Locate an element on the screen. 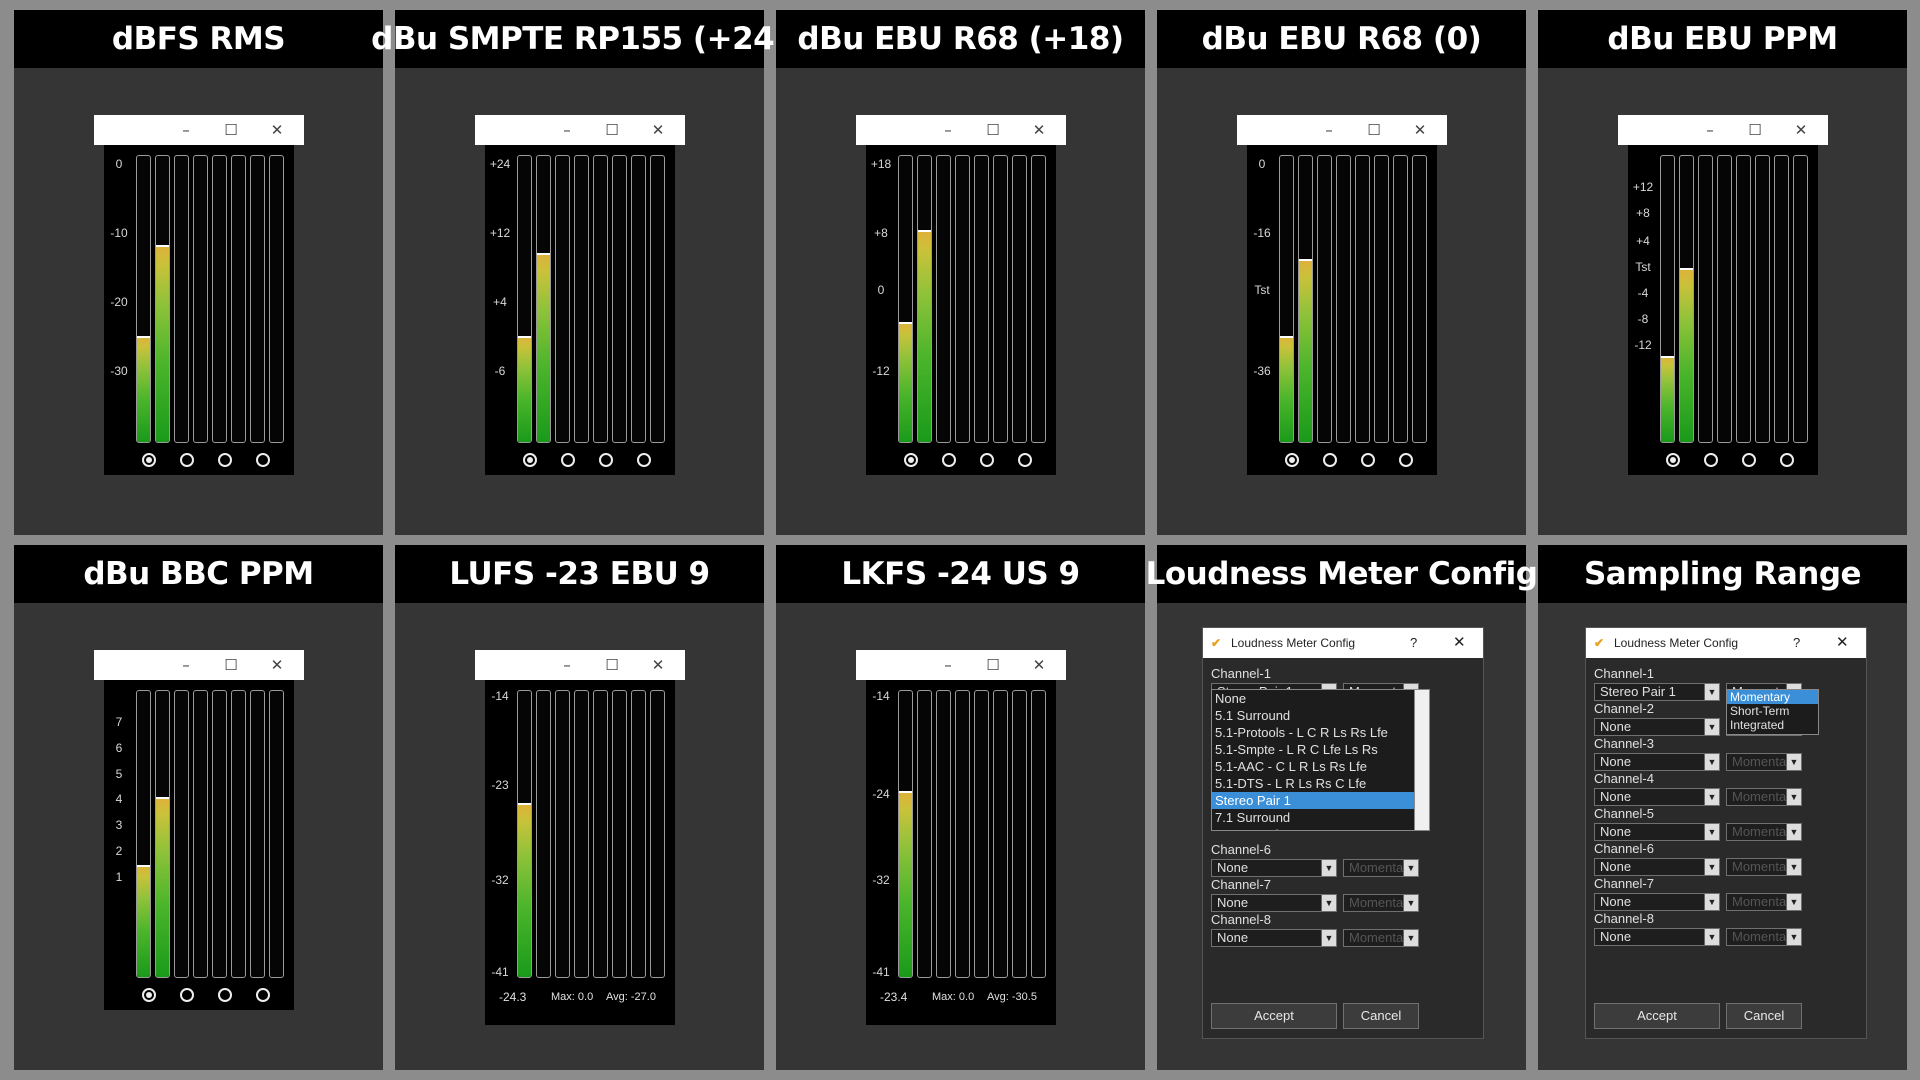 This screenshot has height=1080, width=1920. dropdown-option: Stereo Pair 1 is located at coordinates (1313, 800).